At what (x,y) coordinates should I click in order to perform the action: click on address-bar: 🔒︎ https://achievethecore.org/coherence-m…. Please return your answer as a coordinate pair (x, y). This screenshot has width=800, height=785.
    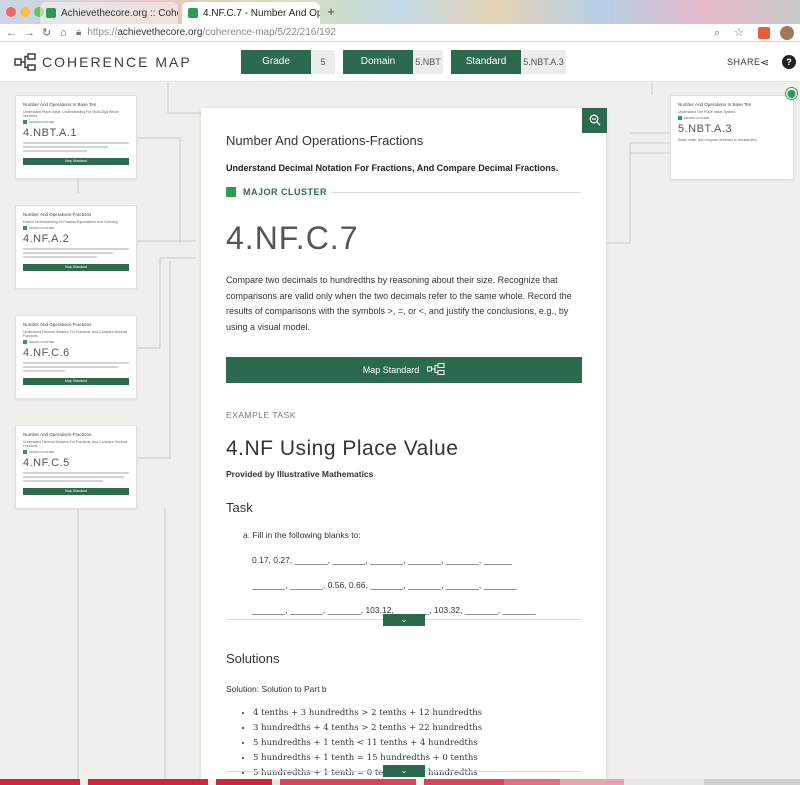
    Looking at the image, I should click on (386, 33).